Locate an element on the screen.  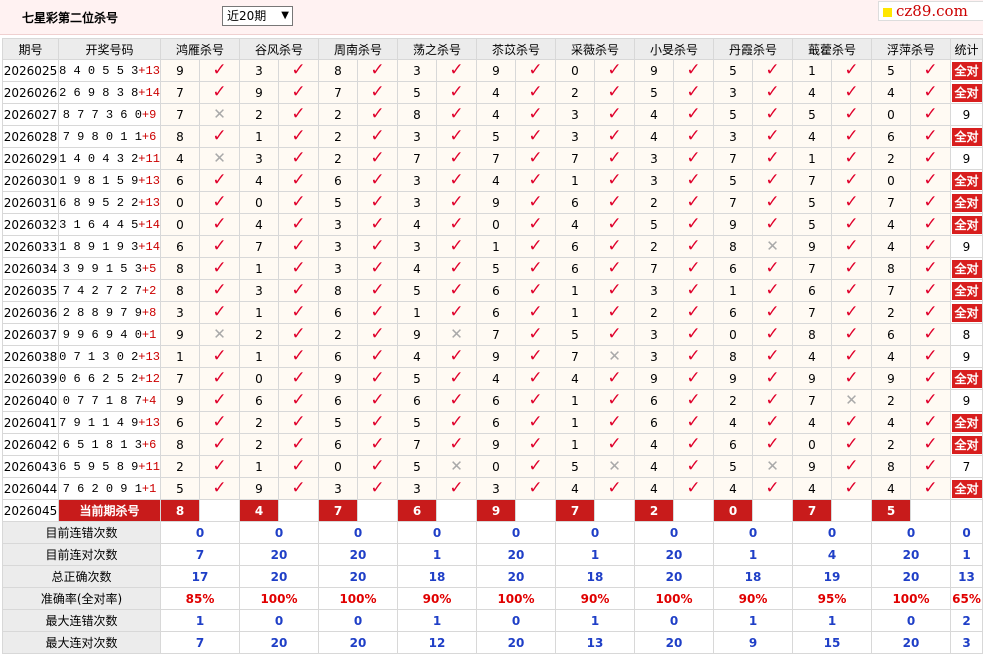
draw-special: +13 is located at coordinates (149, 202).